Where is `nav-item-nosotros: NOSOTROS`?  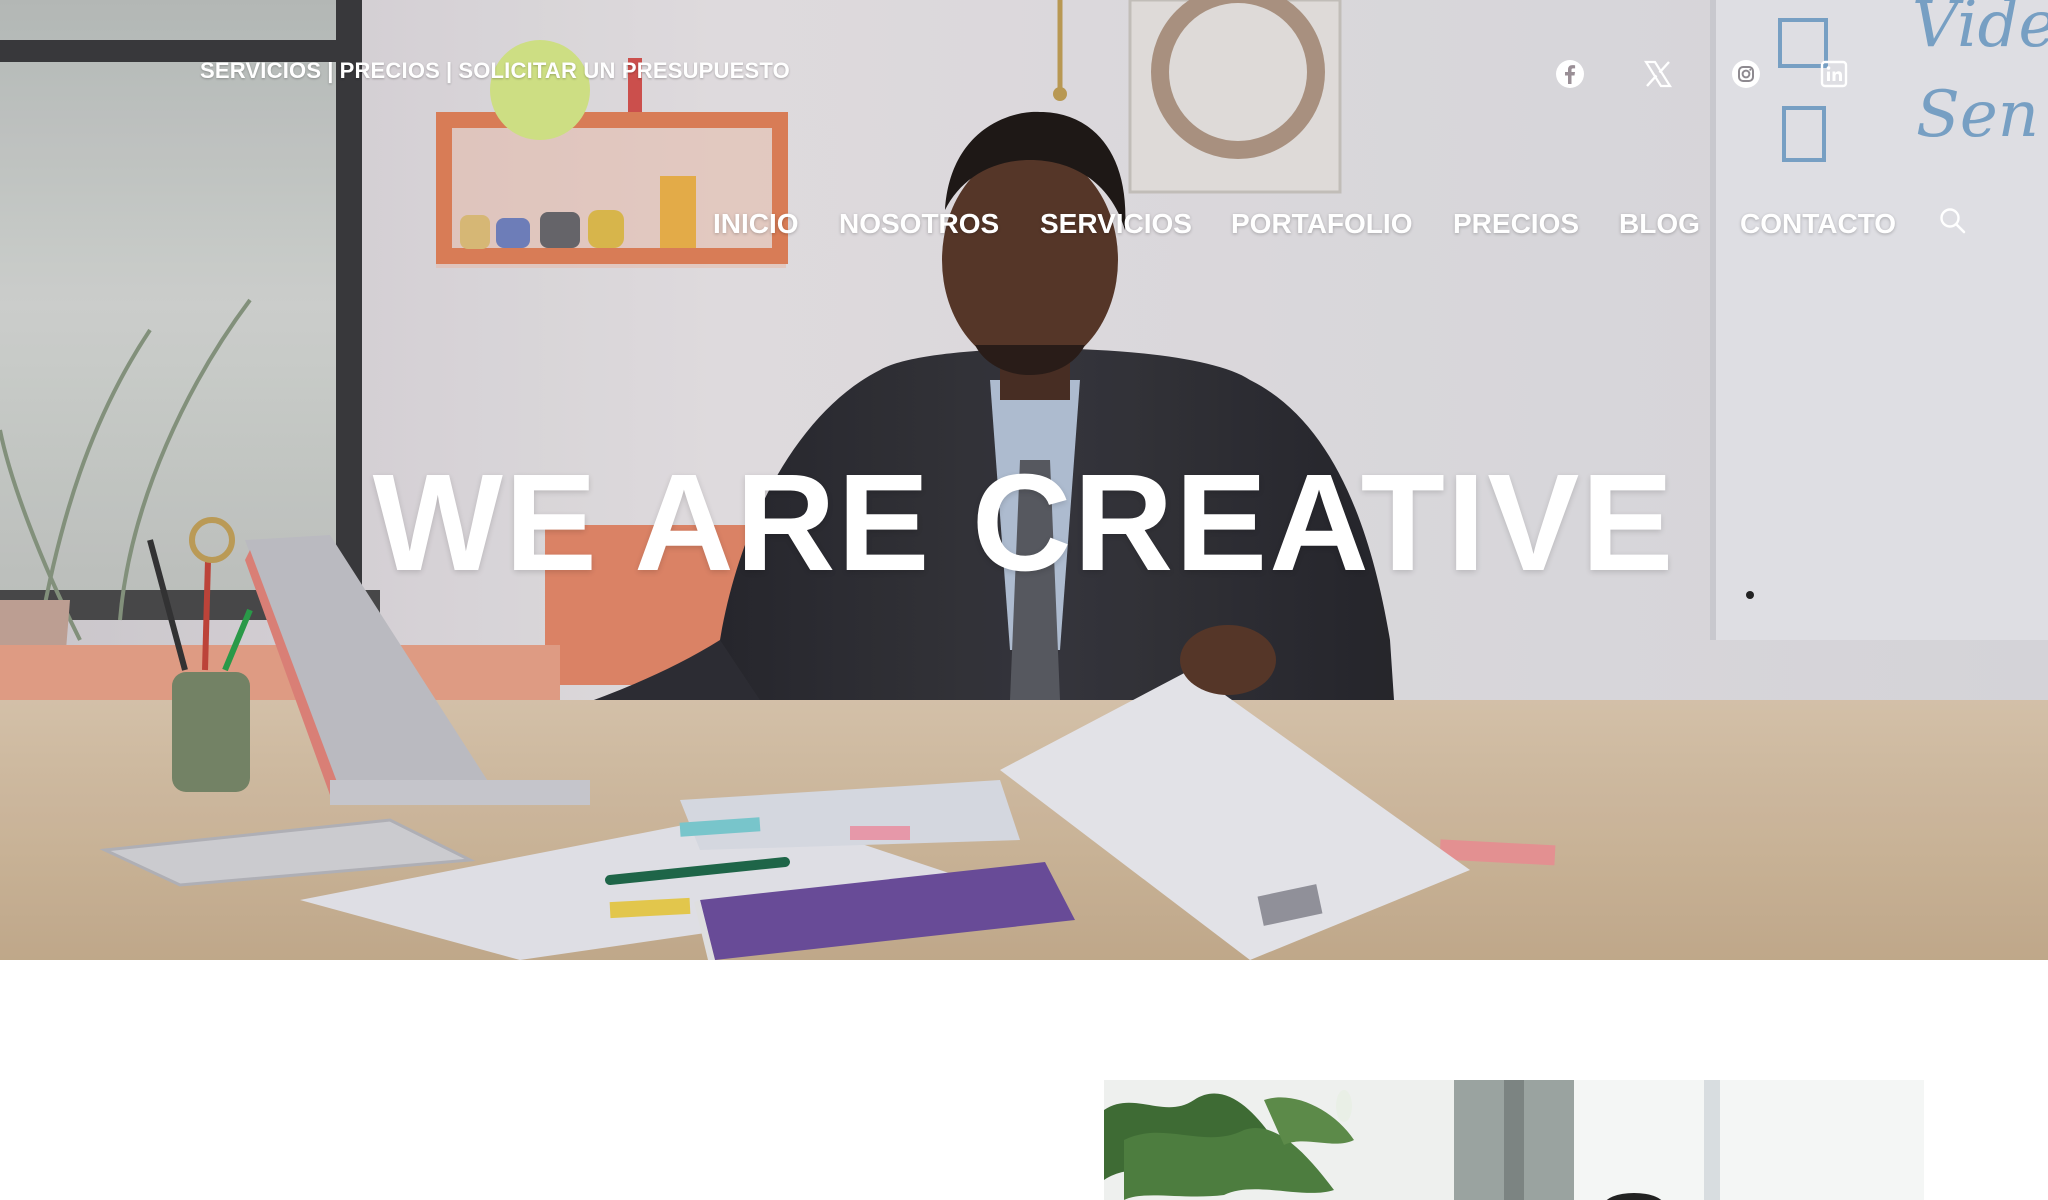 nav-item-nosotros: NOSOTROS is located at coordinates (919, 224).